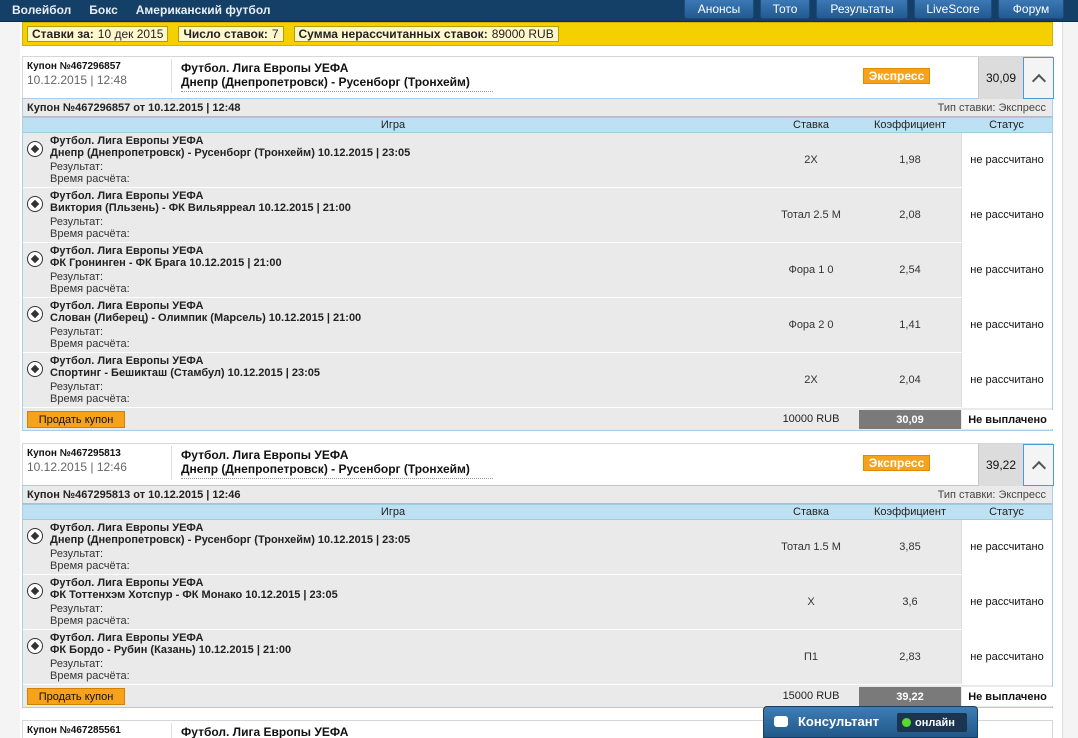  Describe the element at coordinates (910, 380) in the screenshot. I see `row-coef: 2,04` at that location.